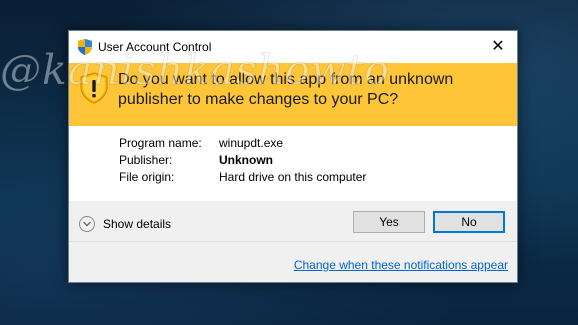 This screenshot has height=325, width=578. What do you see at coordinates (246, 160) in the screenshot?
I see `detail-value: Unknown` at bounding box center [246, 160].